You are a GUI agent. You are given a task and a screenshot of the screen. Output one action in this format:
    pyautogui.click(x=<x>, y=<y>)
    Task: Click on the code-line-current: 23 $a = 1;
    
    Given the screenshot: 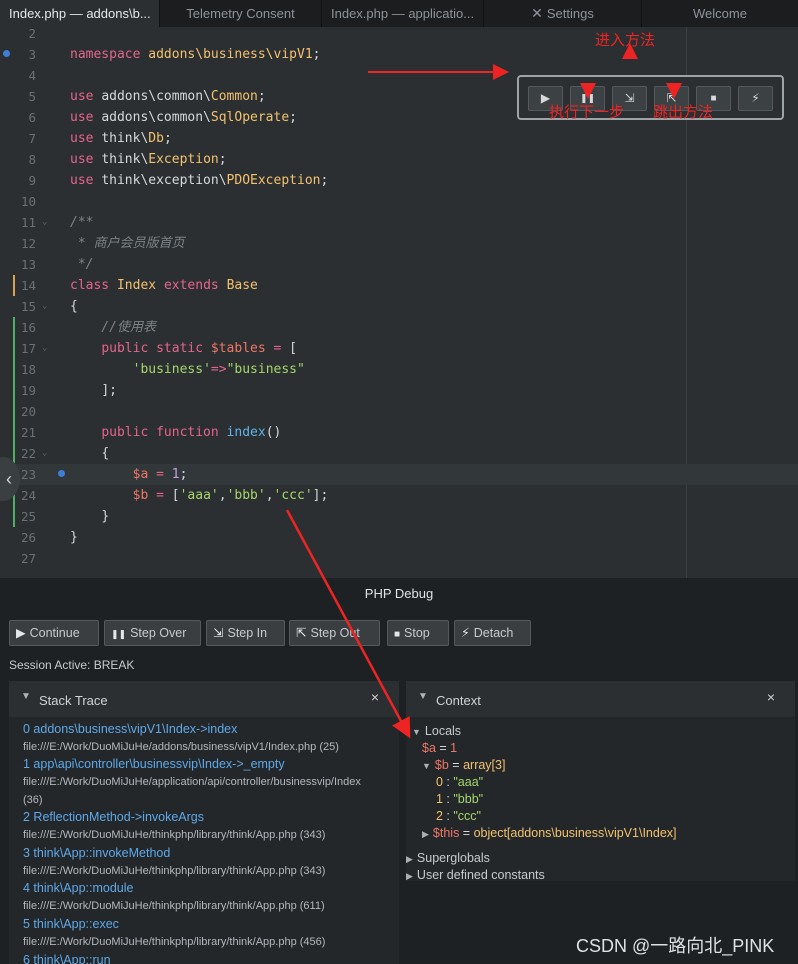 What is the action you would take?
    pyautogui.click(x=399, y=474)
    